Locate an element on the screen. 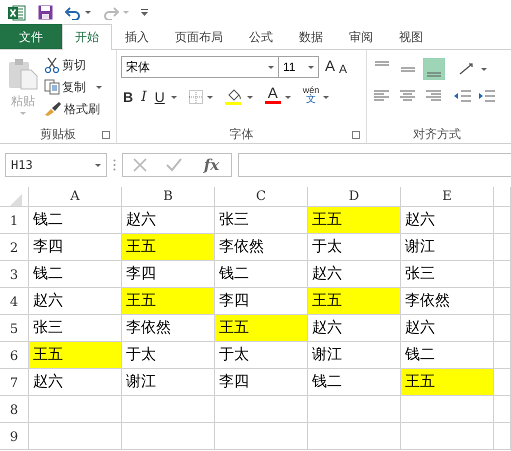 The image size is (511, 451). row-header: 8 is located at coordinates (14, 409).